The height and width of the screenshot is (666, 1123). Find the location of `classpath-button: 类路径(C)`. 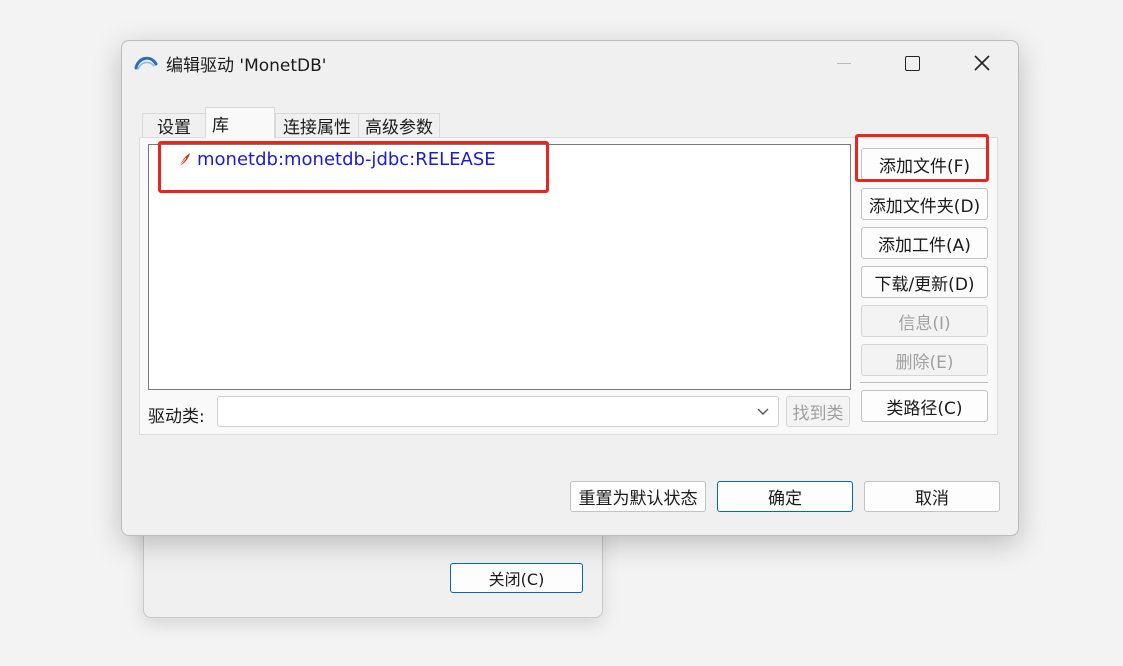

classpath-button: 类路径(C) is located at coordinates (924, 406).